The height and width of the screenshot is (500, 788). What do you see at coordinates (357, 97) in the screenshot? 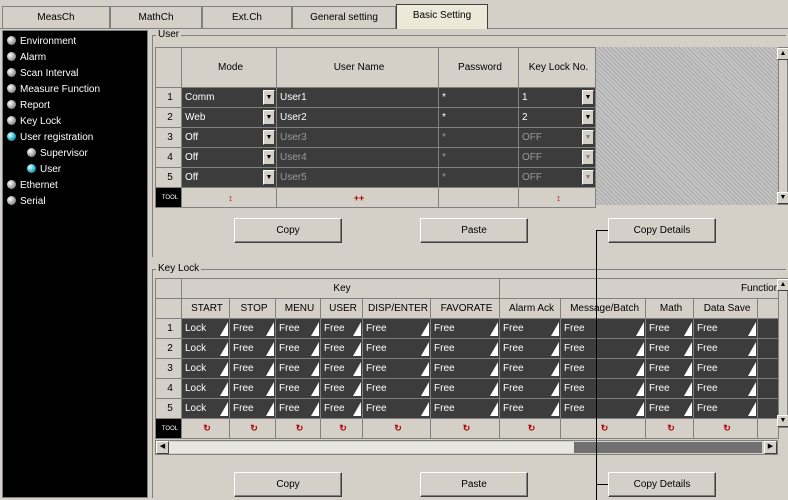
I see `user-name-field: User1` at bounding box center [357, 97].